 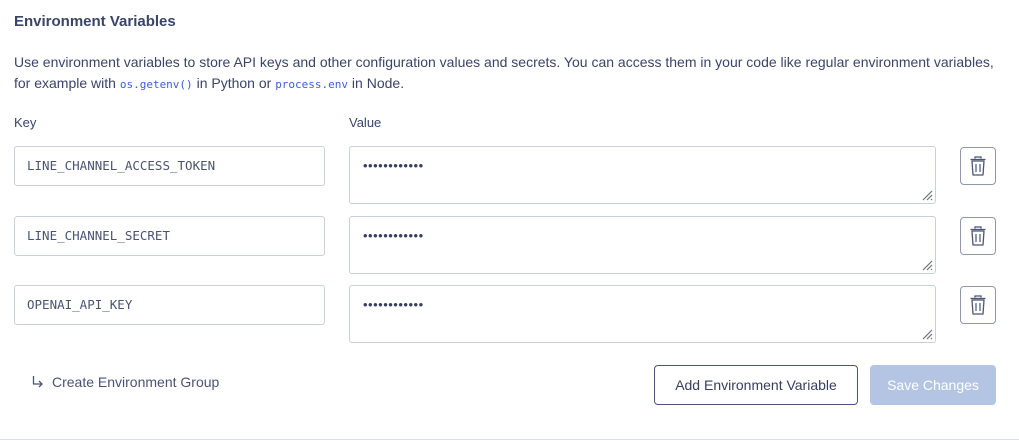 What do you see at coordinates (136, 382) in the screenshot?
I see `create-environment-group-label: Create Environment Group` at bounding box center [136, 382].